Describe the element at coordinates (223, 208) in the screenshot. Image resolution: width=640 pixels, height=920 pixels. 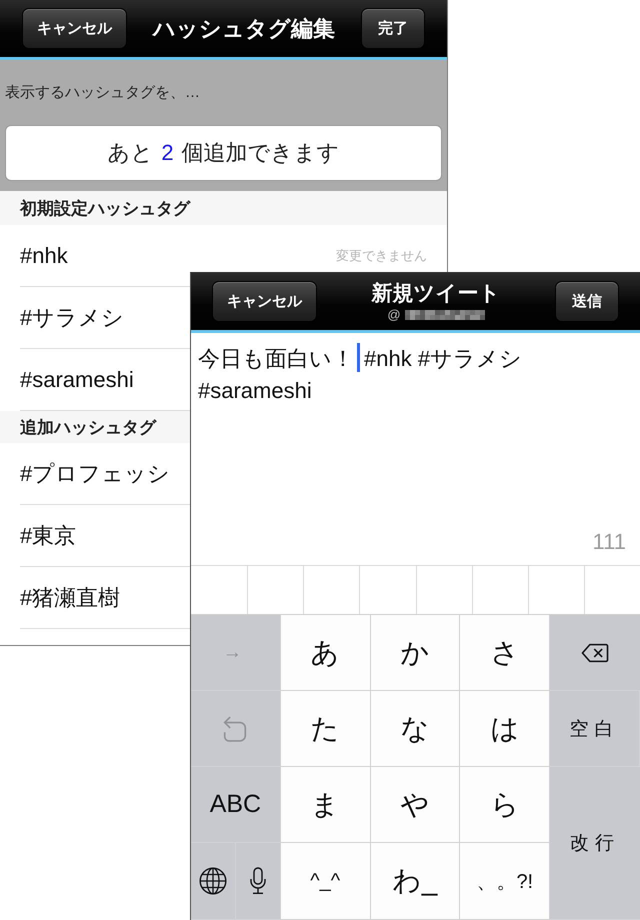
I see `section-header: 初期設定ハッシュタグ` at that location.